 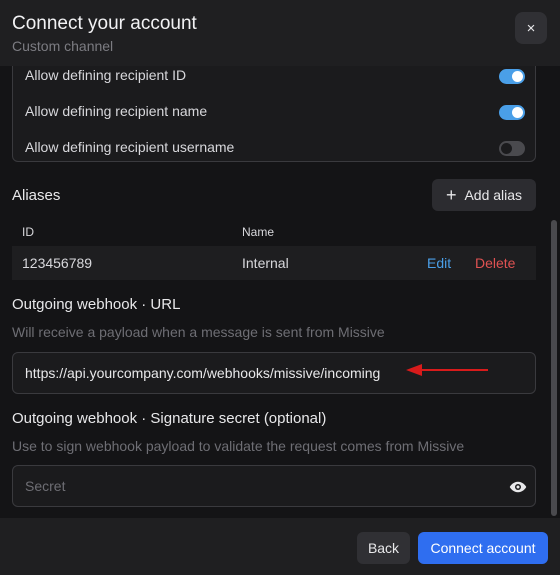 I want to click on permission-recipient-id-label: Allow defining recipient ID, so click(x=106, y=75).